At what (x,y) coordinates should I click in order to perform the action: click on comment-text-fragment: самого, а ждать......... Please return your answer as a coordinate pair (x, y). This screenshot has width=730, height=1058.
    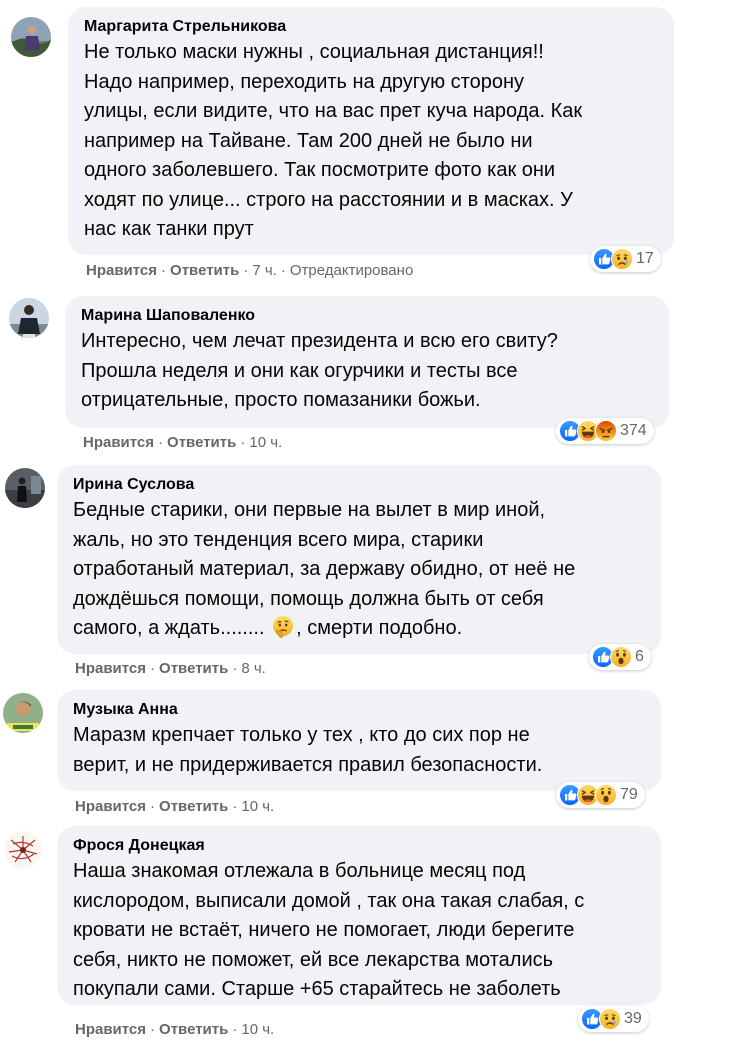
    Looking at the image, I should click on (172, 628).